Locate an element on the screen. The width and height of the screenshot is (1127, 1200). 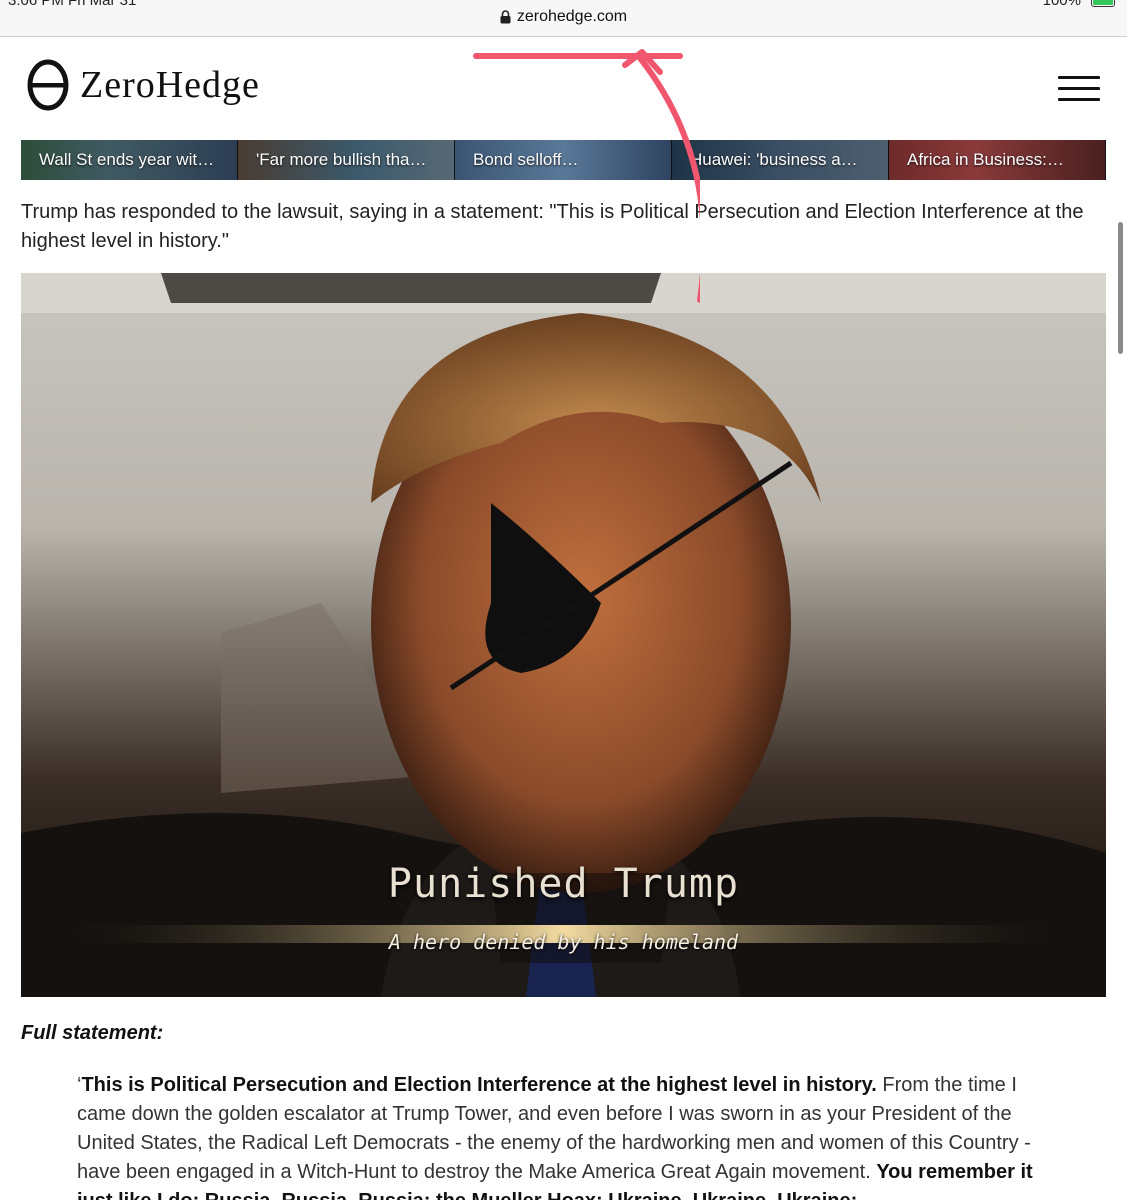
site-logo: ZeroHedge is located at coordinates (143, 85).